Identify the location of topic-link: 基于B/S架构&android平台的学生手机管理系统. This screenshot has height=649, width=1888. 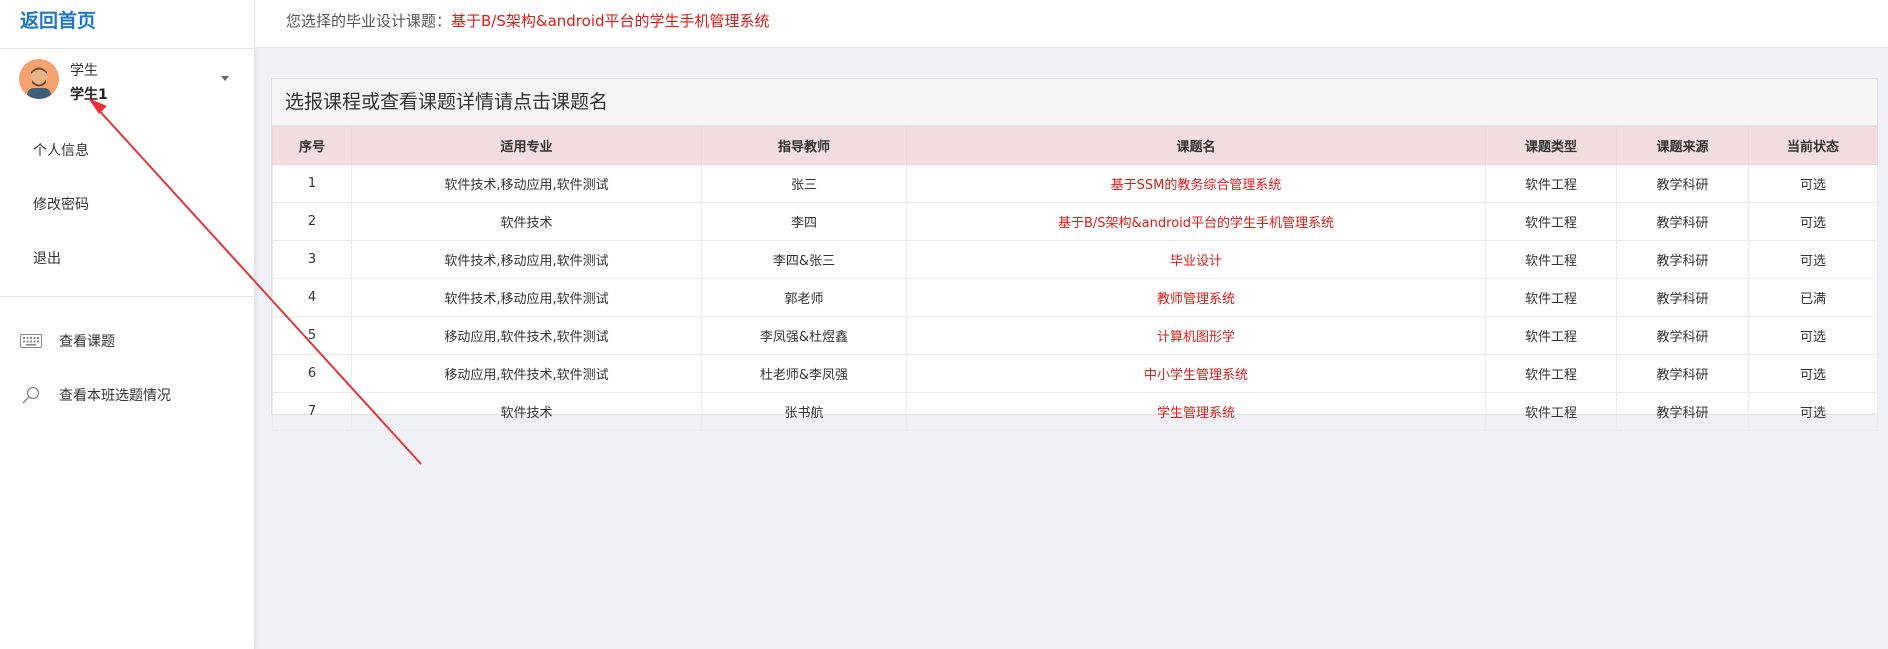
(1196, 221).